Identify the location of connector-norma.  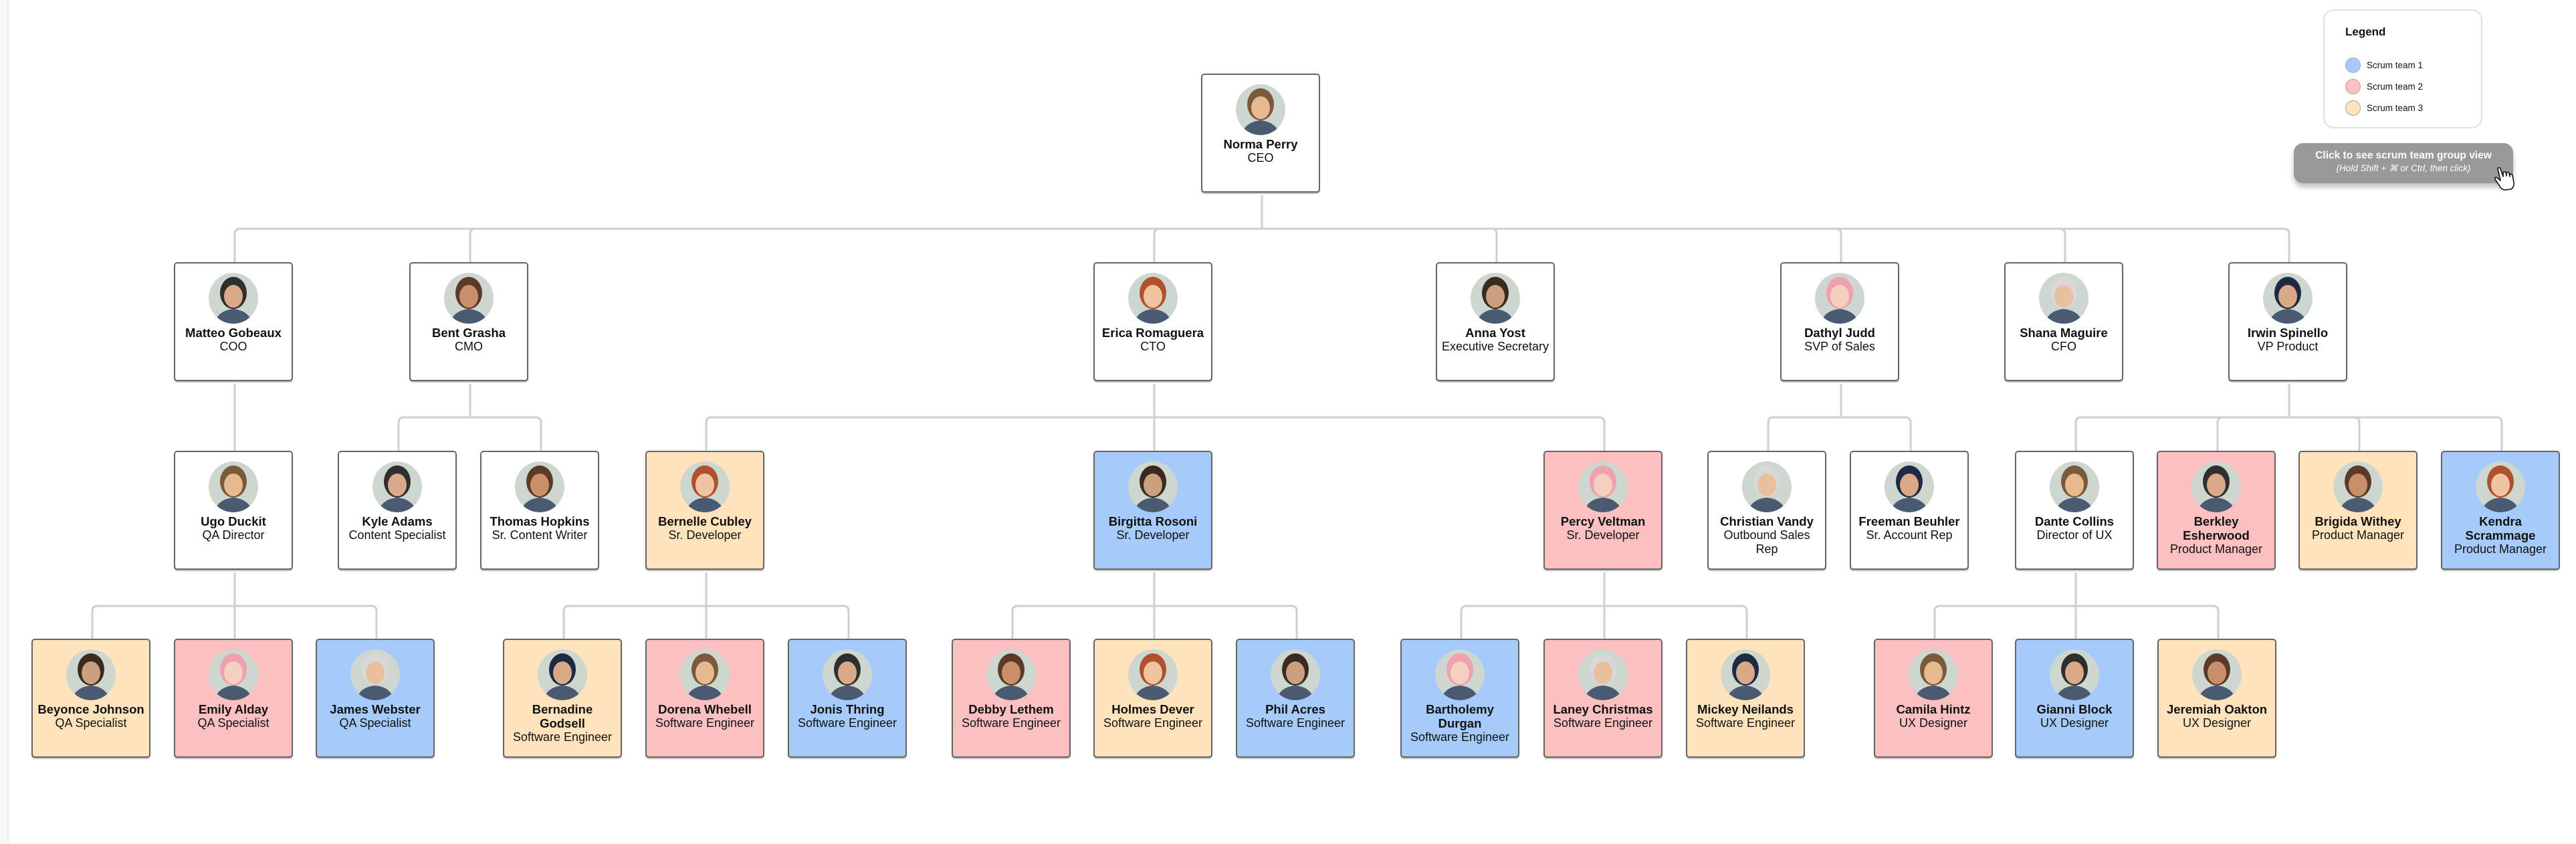
(1262, 228).